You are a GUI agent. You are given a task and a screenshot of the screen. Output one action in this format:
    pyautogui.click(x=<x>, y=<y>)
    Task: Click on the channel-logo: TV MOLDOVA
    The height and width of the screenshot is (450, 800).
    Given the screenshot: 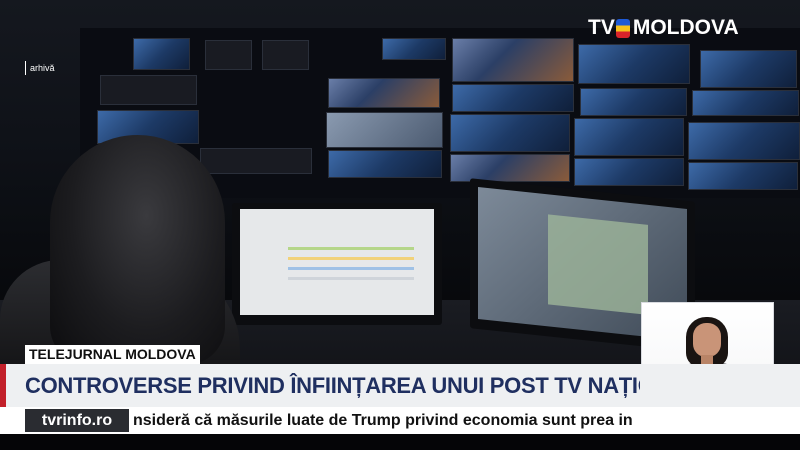 What is the action you would take?
    pyautogui.click(x=663, y=28)
    